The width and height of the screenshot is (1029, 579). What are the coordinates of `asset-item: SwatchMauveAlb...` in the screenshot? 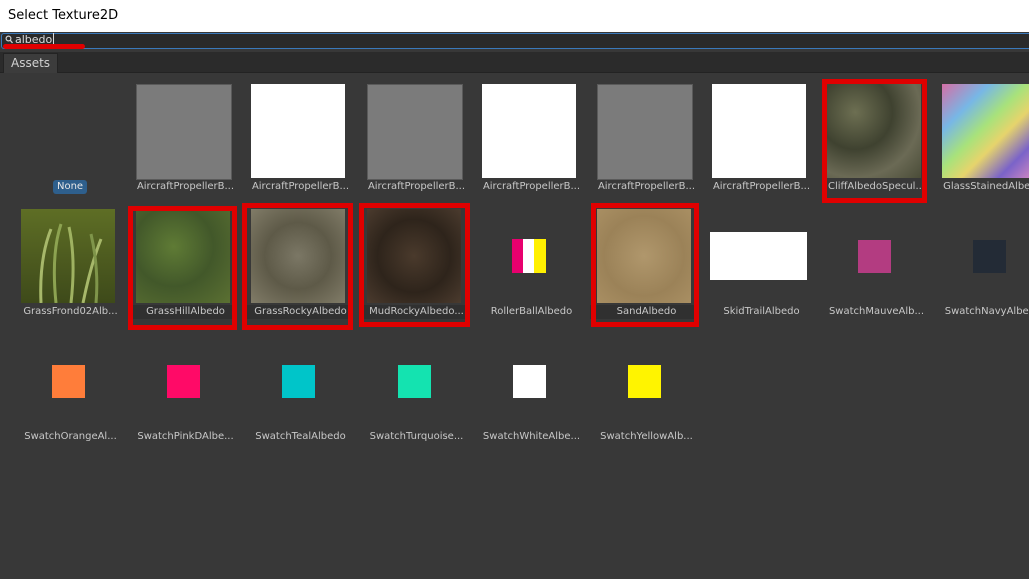 It's located at (874, 265).